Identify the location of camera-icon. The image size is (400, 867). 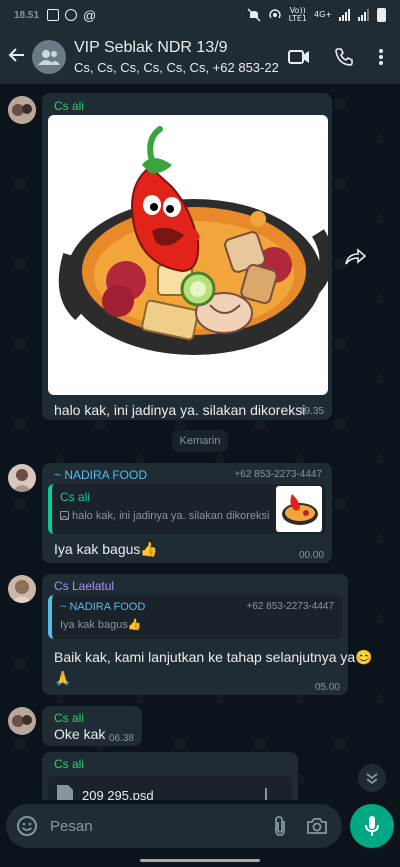
(317, 826).